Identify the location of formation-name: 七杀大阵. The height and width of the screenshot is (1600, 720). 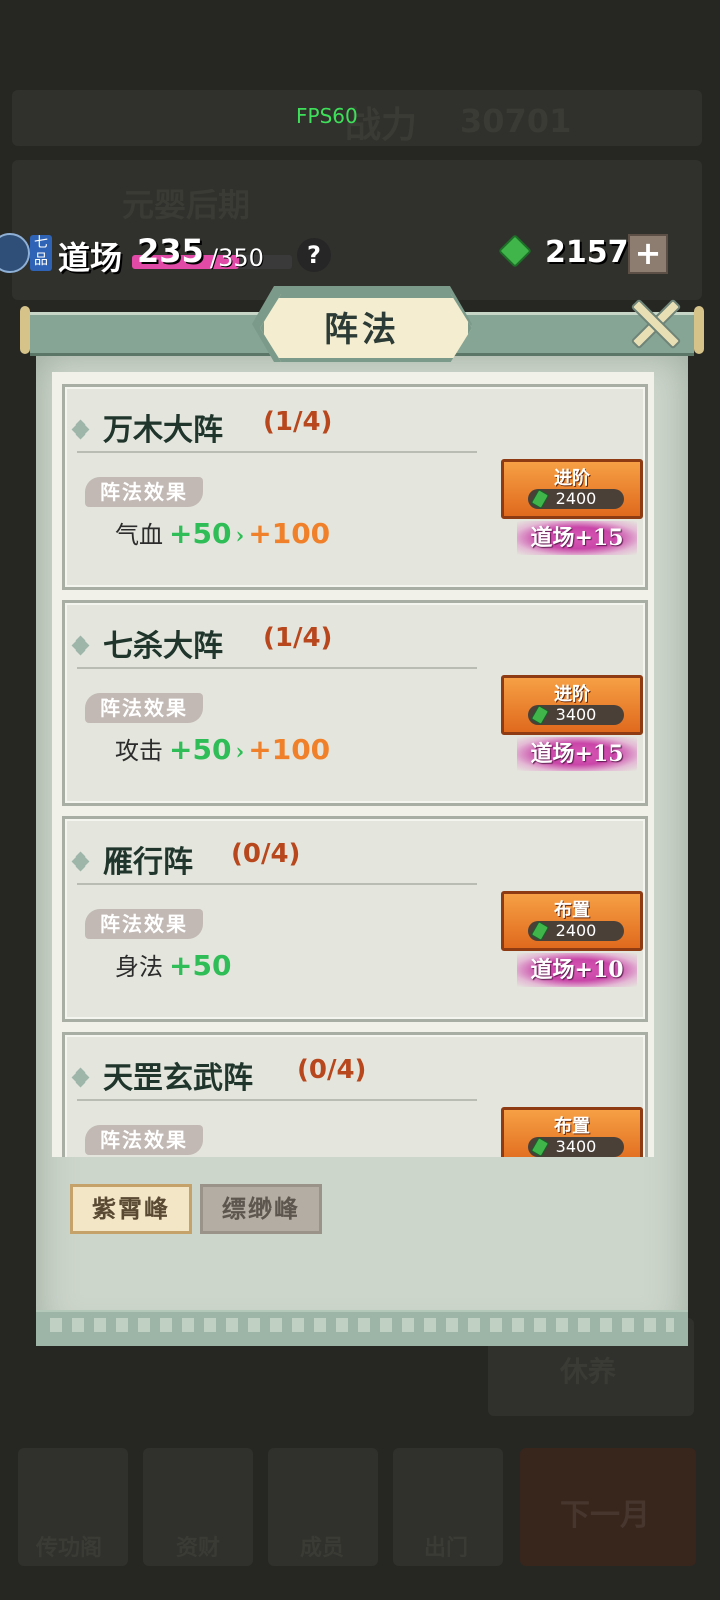
(163, 646).